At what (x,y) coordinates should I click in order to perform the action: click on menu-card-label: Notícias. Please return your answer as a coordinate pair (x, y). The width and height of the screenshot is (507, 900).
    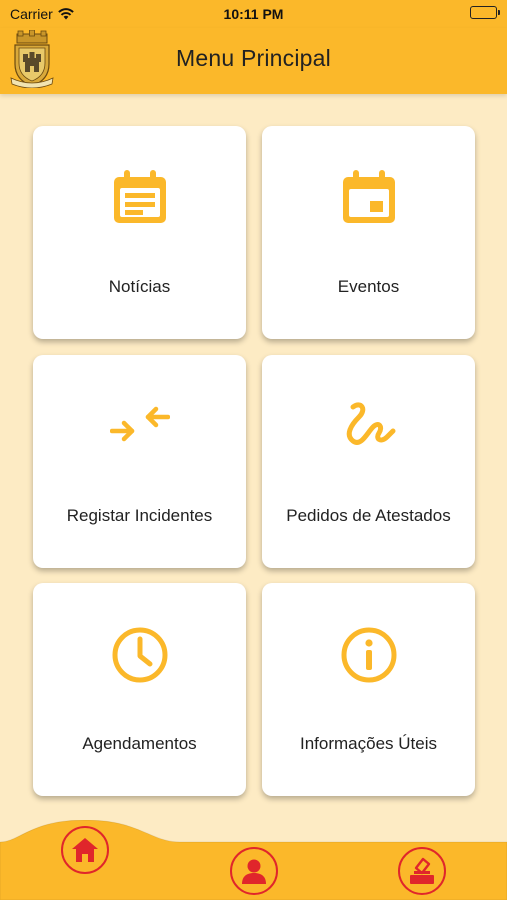
    Looking at the image, I should click on (139, 286).